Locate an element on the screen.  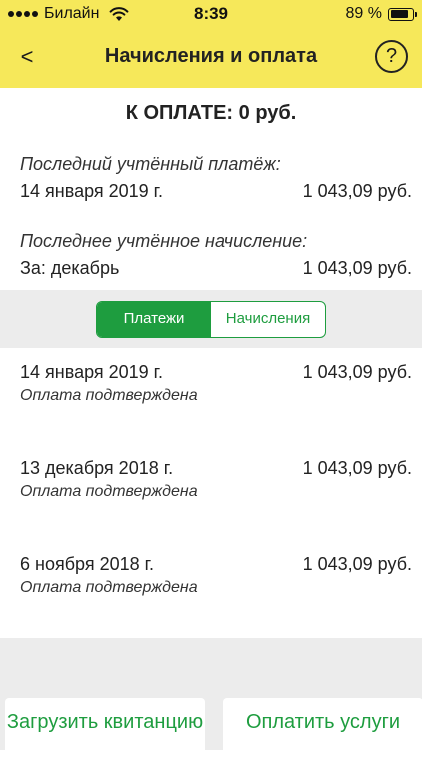
question-circle-icon: ? is located at coordinates (391, 56).